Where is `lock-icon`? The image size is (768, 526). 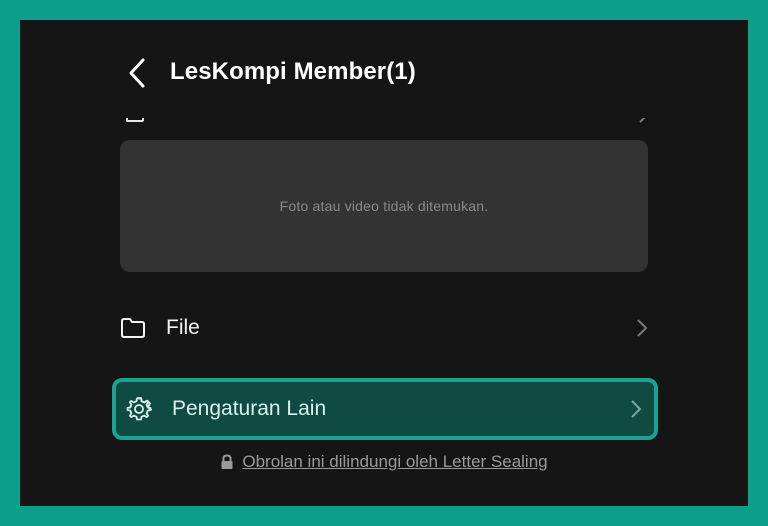 lock-icon is located at coordinates (227, 462).